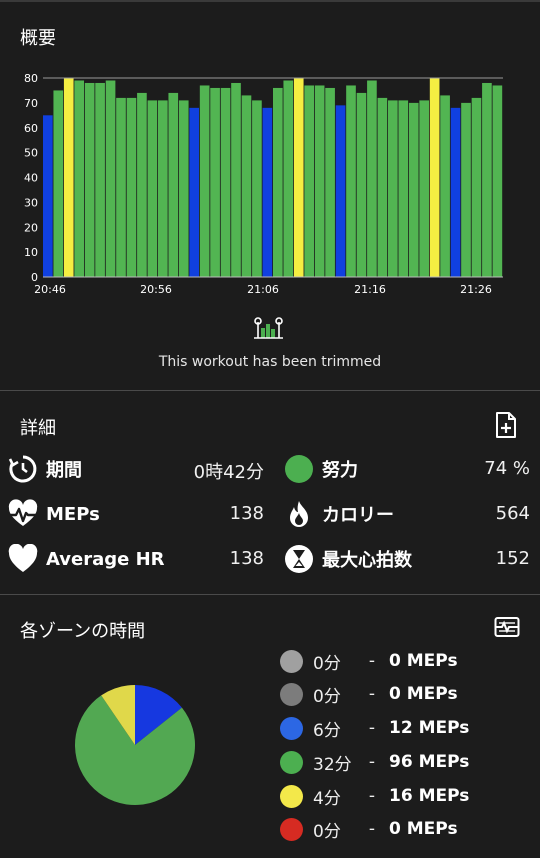 The width and height of the screenshot is (540, 858). Describe the element at coordinates (332, 764) in the screenshot. I see `zone-minutes: 32分` at that location.